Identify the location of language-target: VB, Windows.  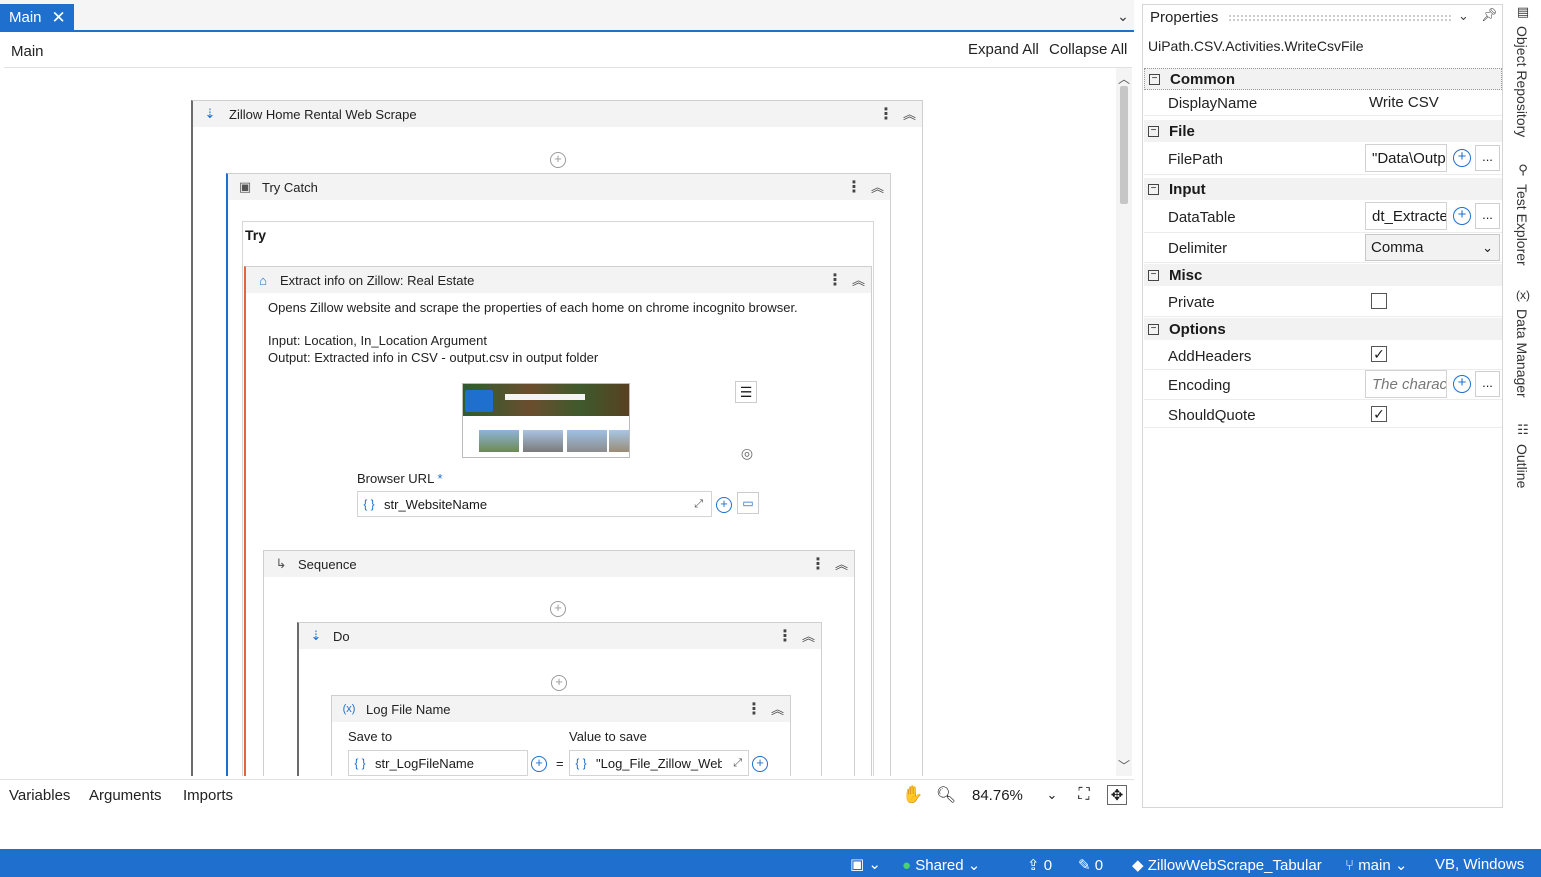
(1479, 864).